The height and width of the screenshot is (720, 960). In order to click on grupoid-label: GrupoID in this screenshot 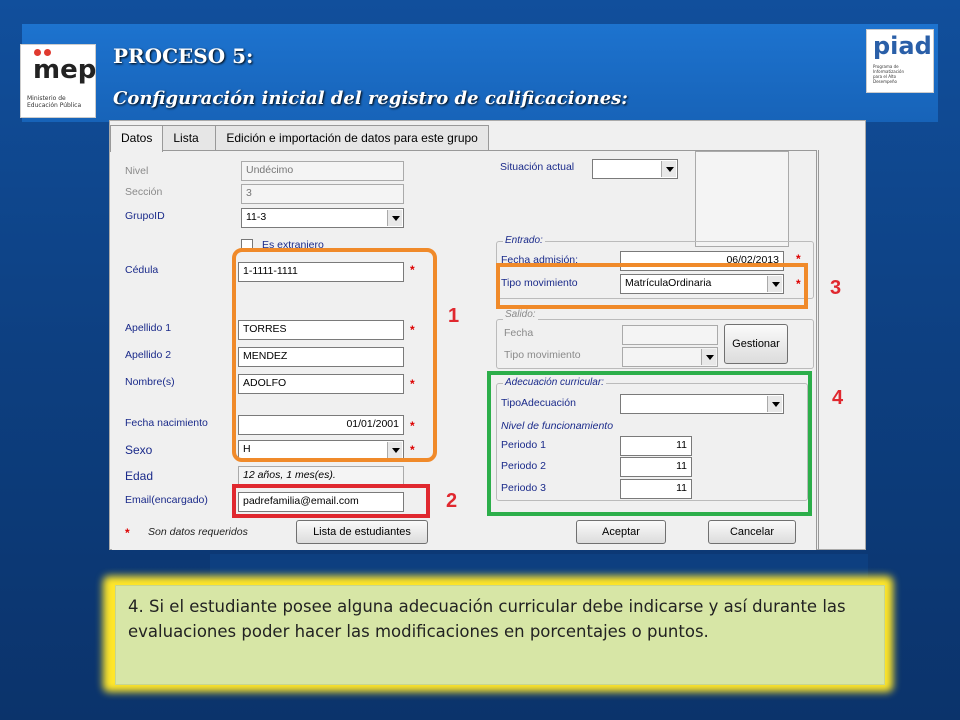, I will do `click(145, 216)`.